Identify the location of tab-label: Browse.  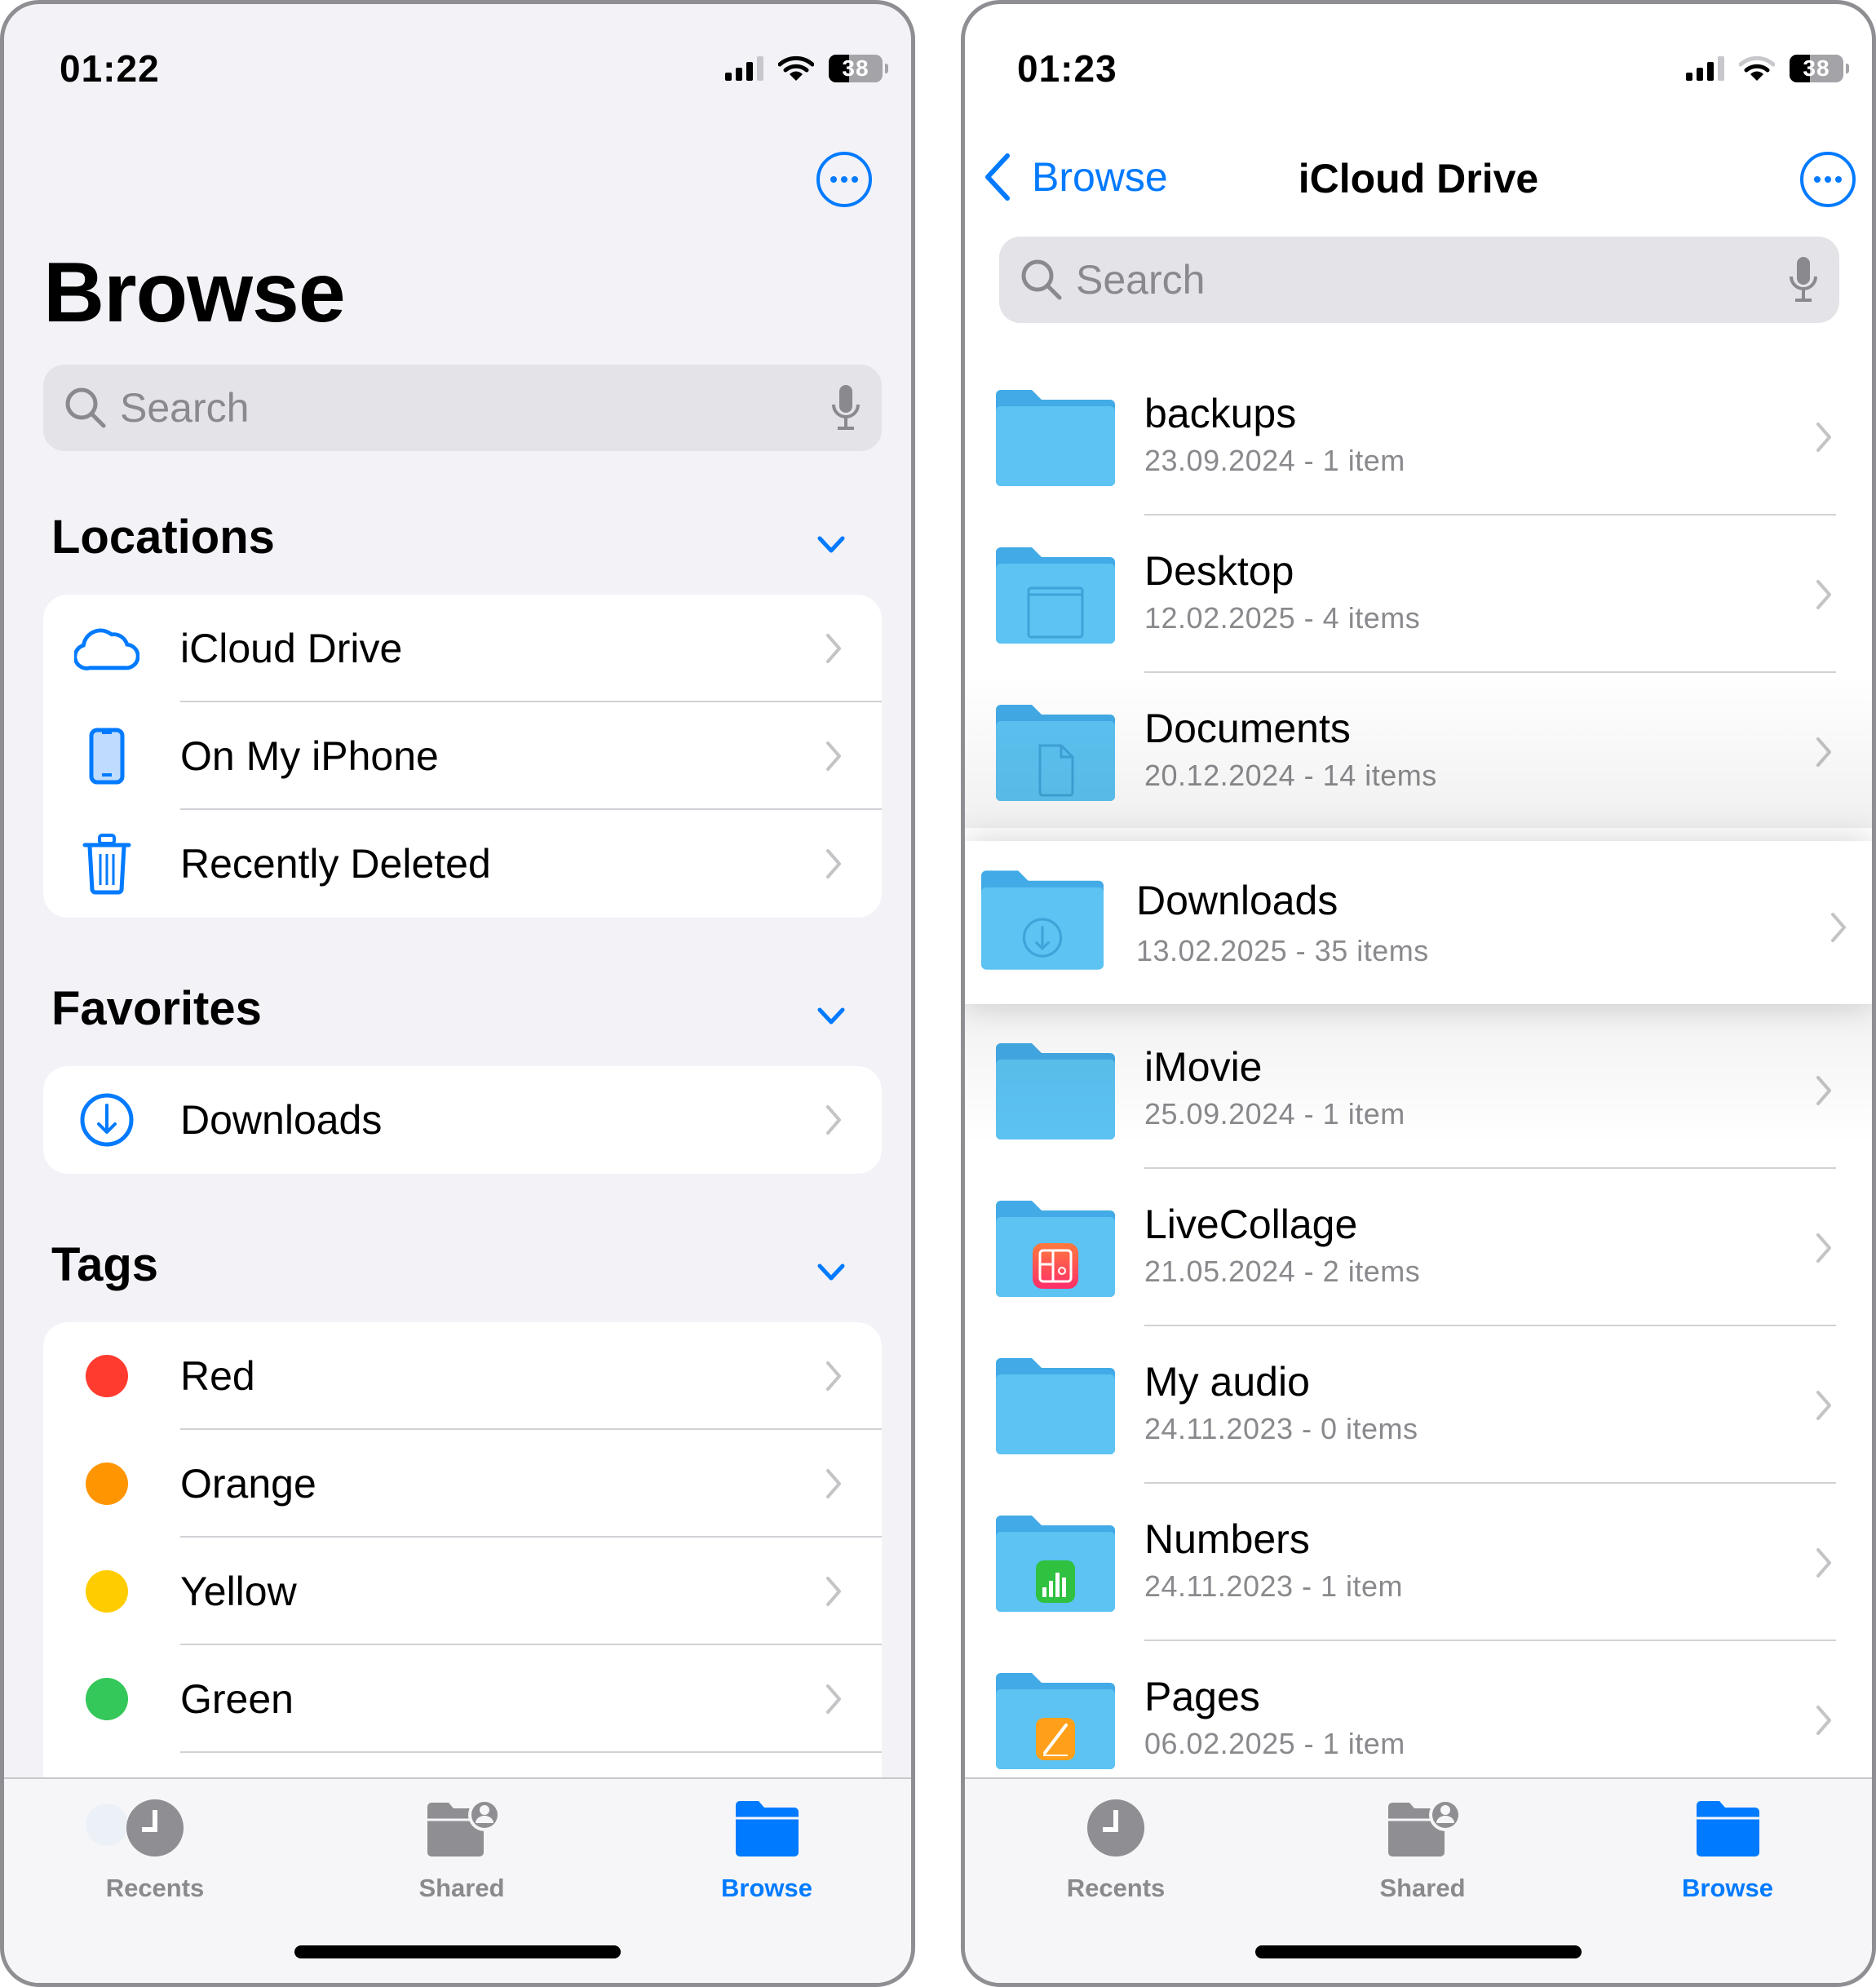
(766, 1888).